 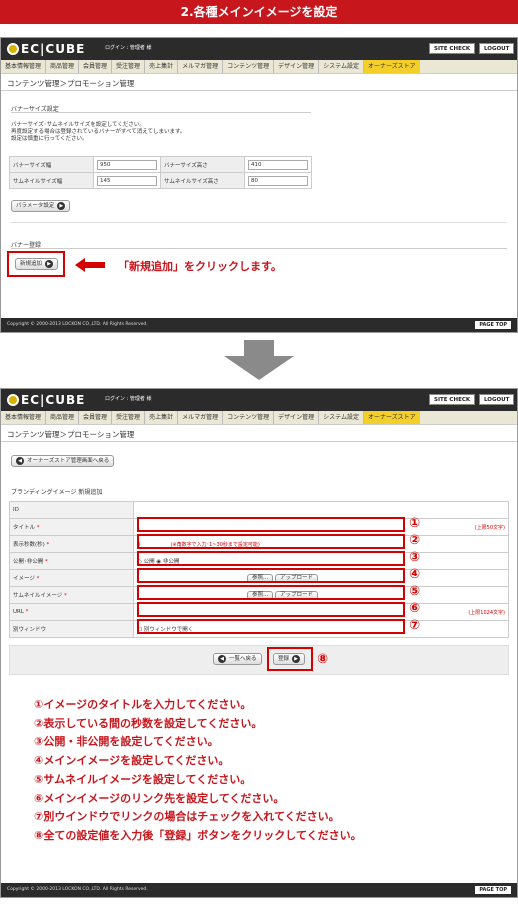 What do you see at coordinates (63, 461) in the screenshot?
I see `back-to-store-button: ◀ オーナーズストア管理画面へ戻る` at bounding box center [63, 461].